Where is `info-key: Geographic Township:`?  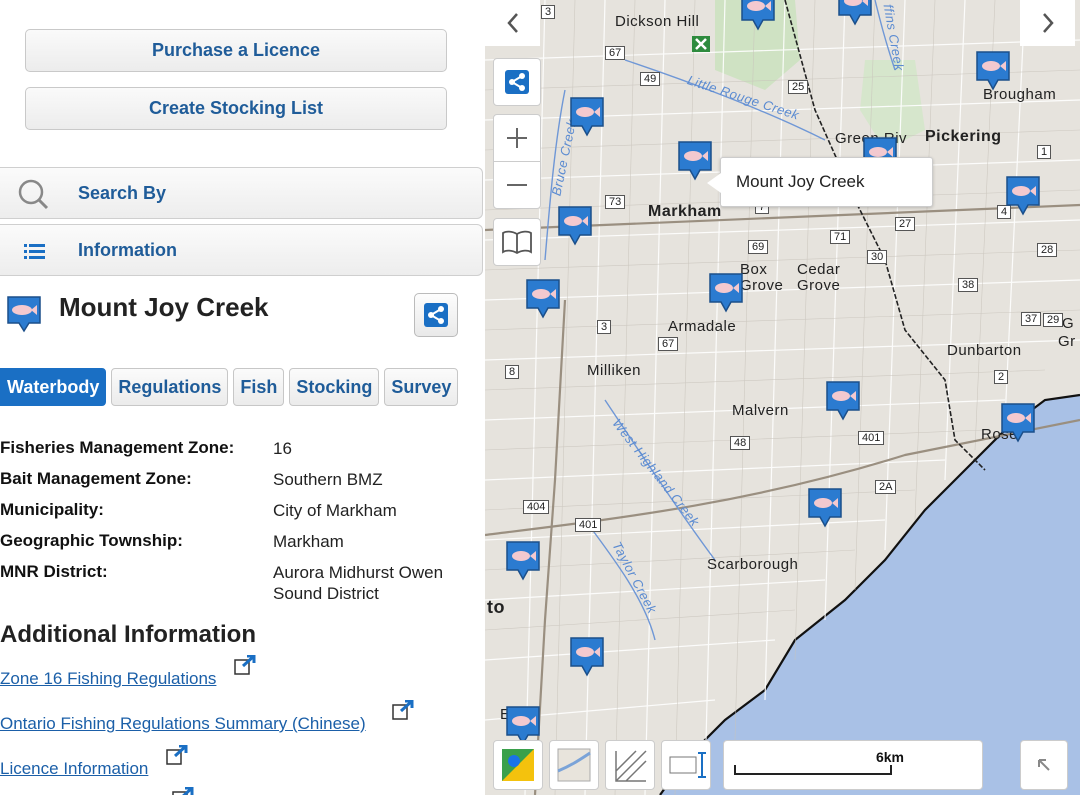 info-key: Geographic Township: is located at coordinates (91, 540).